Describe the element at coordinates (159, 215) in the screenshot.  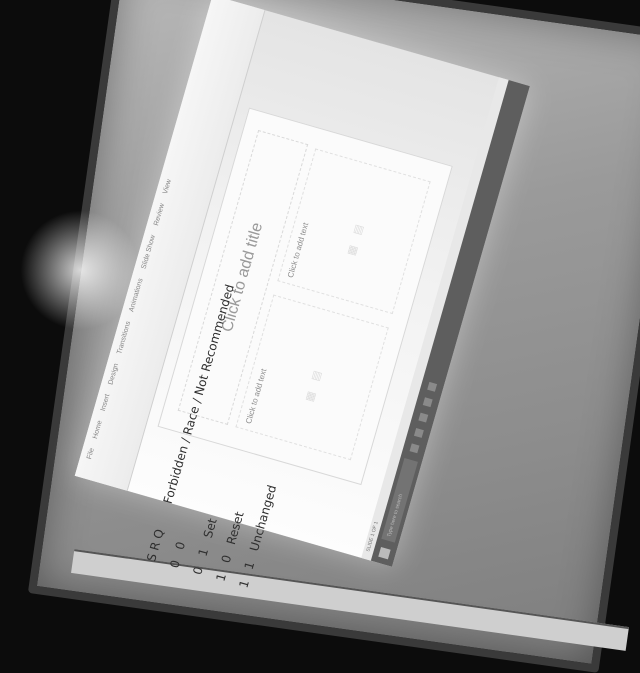
I see `tab-review: Review` at that location.